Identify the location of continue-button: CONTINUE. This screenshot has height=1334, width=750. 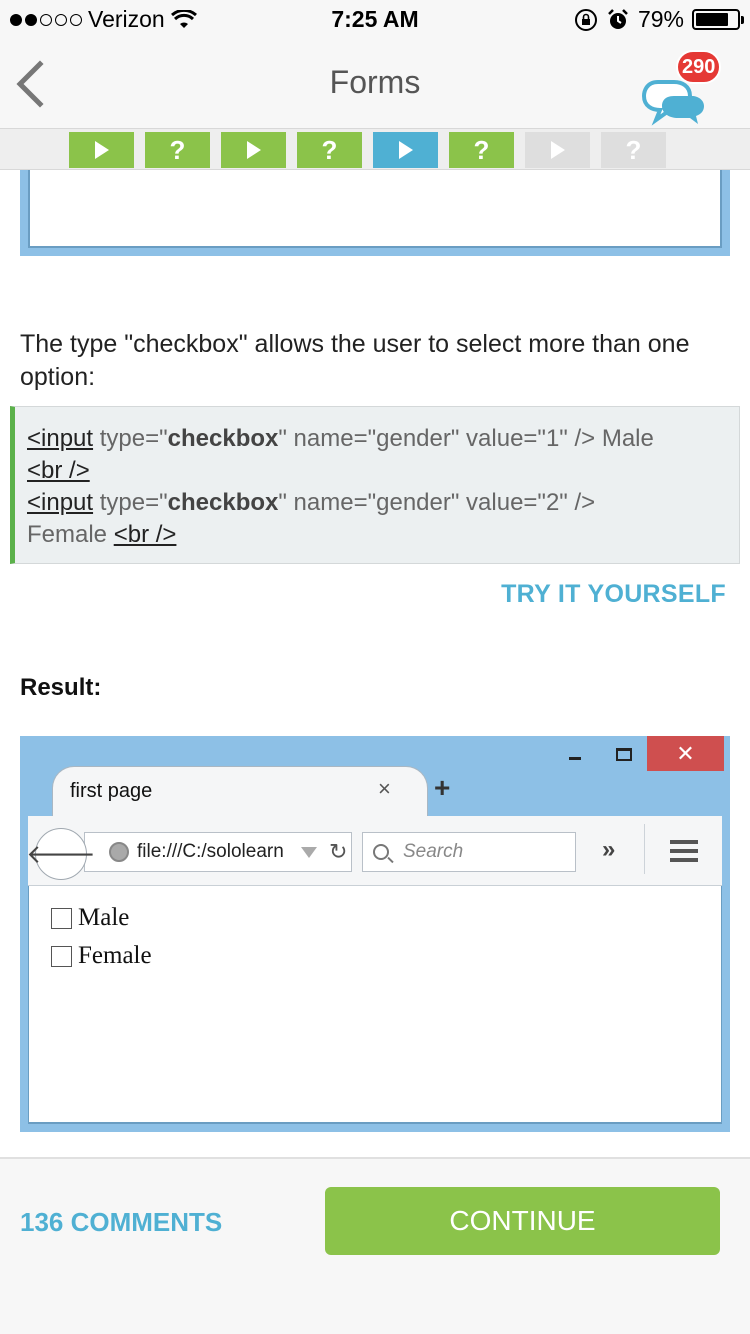
(522, 1221).